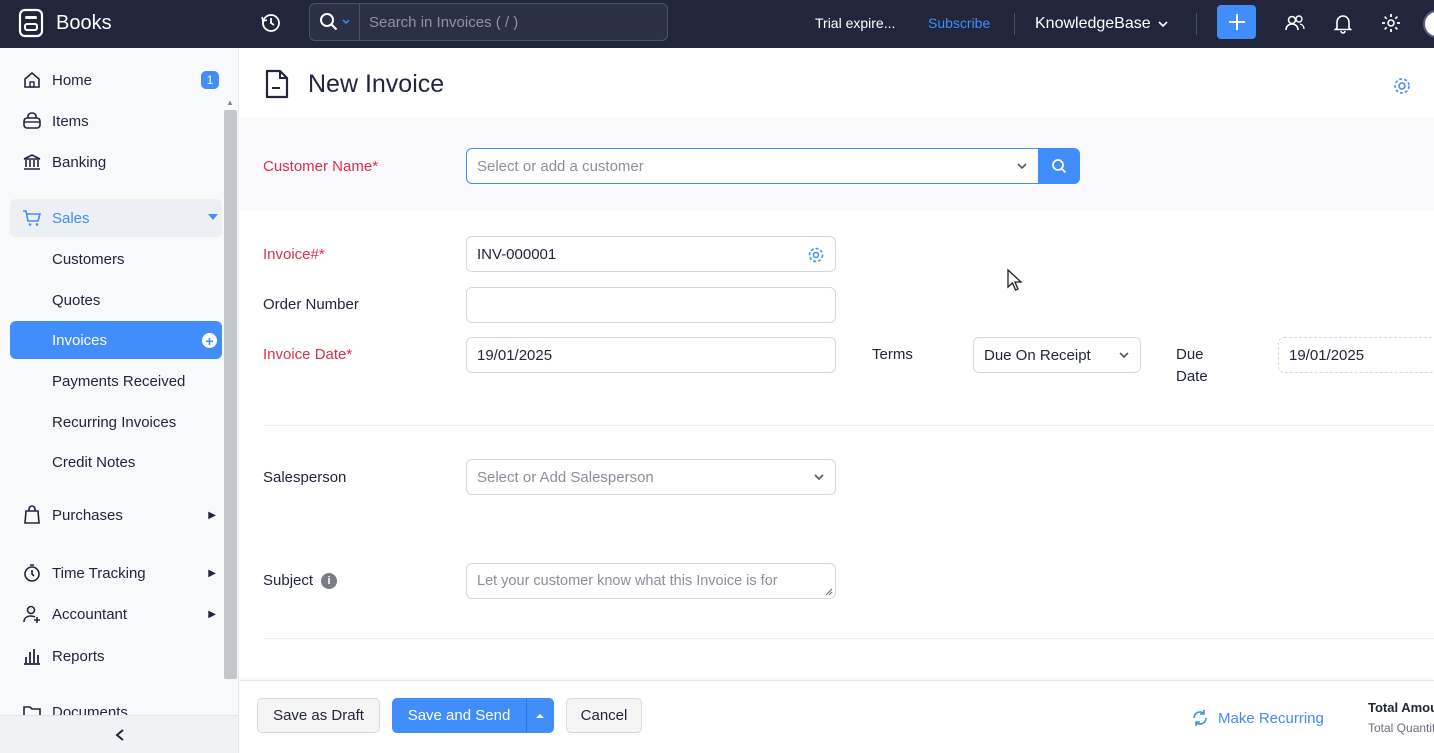 This screenshot has height=753, width=1434. Describe the element at coordinates (116, 340) in the screenshot. I see `sidebar-item-invoices: Invoices +` at that location.